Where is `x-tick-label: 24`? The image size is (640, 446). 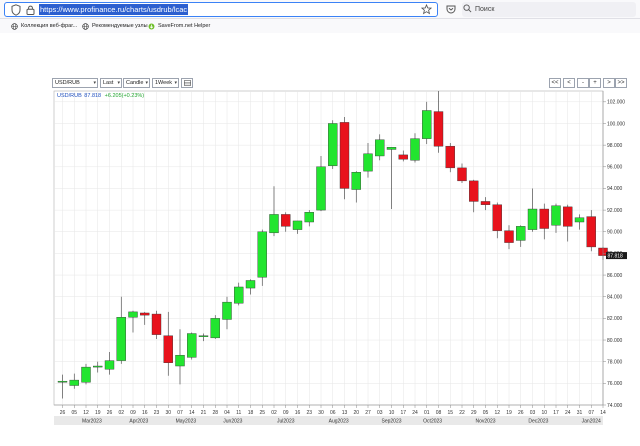 x-tick-label: 24 is located at coordinates (568, 413).